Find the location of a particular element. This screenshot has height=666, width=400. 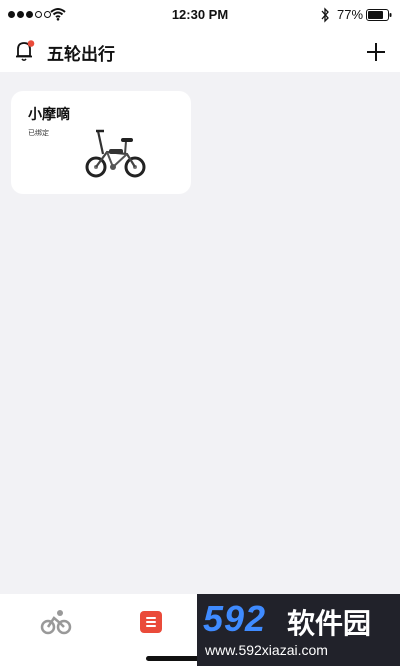

bike-icon is located at coordinates (56, 622).